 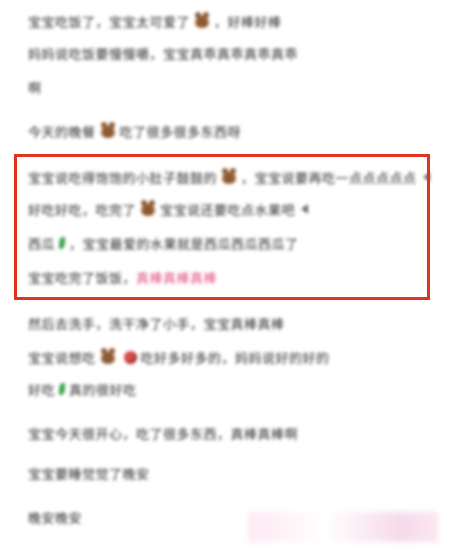 What do you see at coordinates (130, 357) in the screenshot?
I see `apple-icon` at bounding box center [130, 357].